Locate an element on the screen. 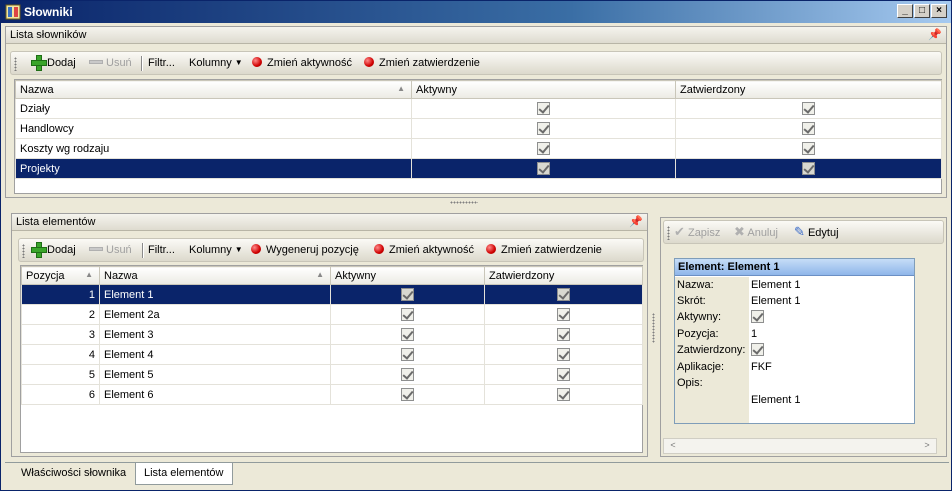  label-description: Opis: is located at coordinates (690, 383).